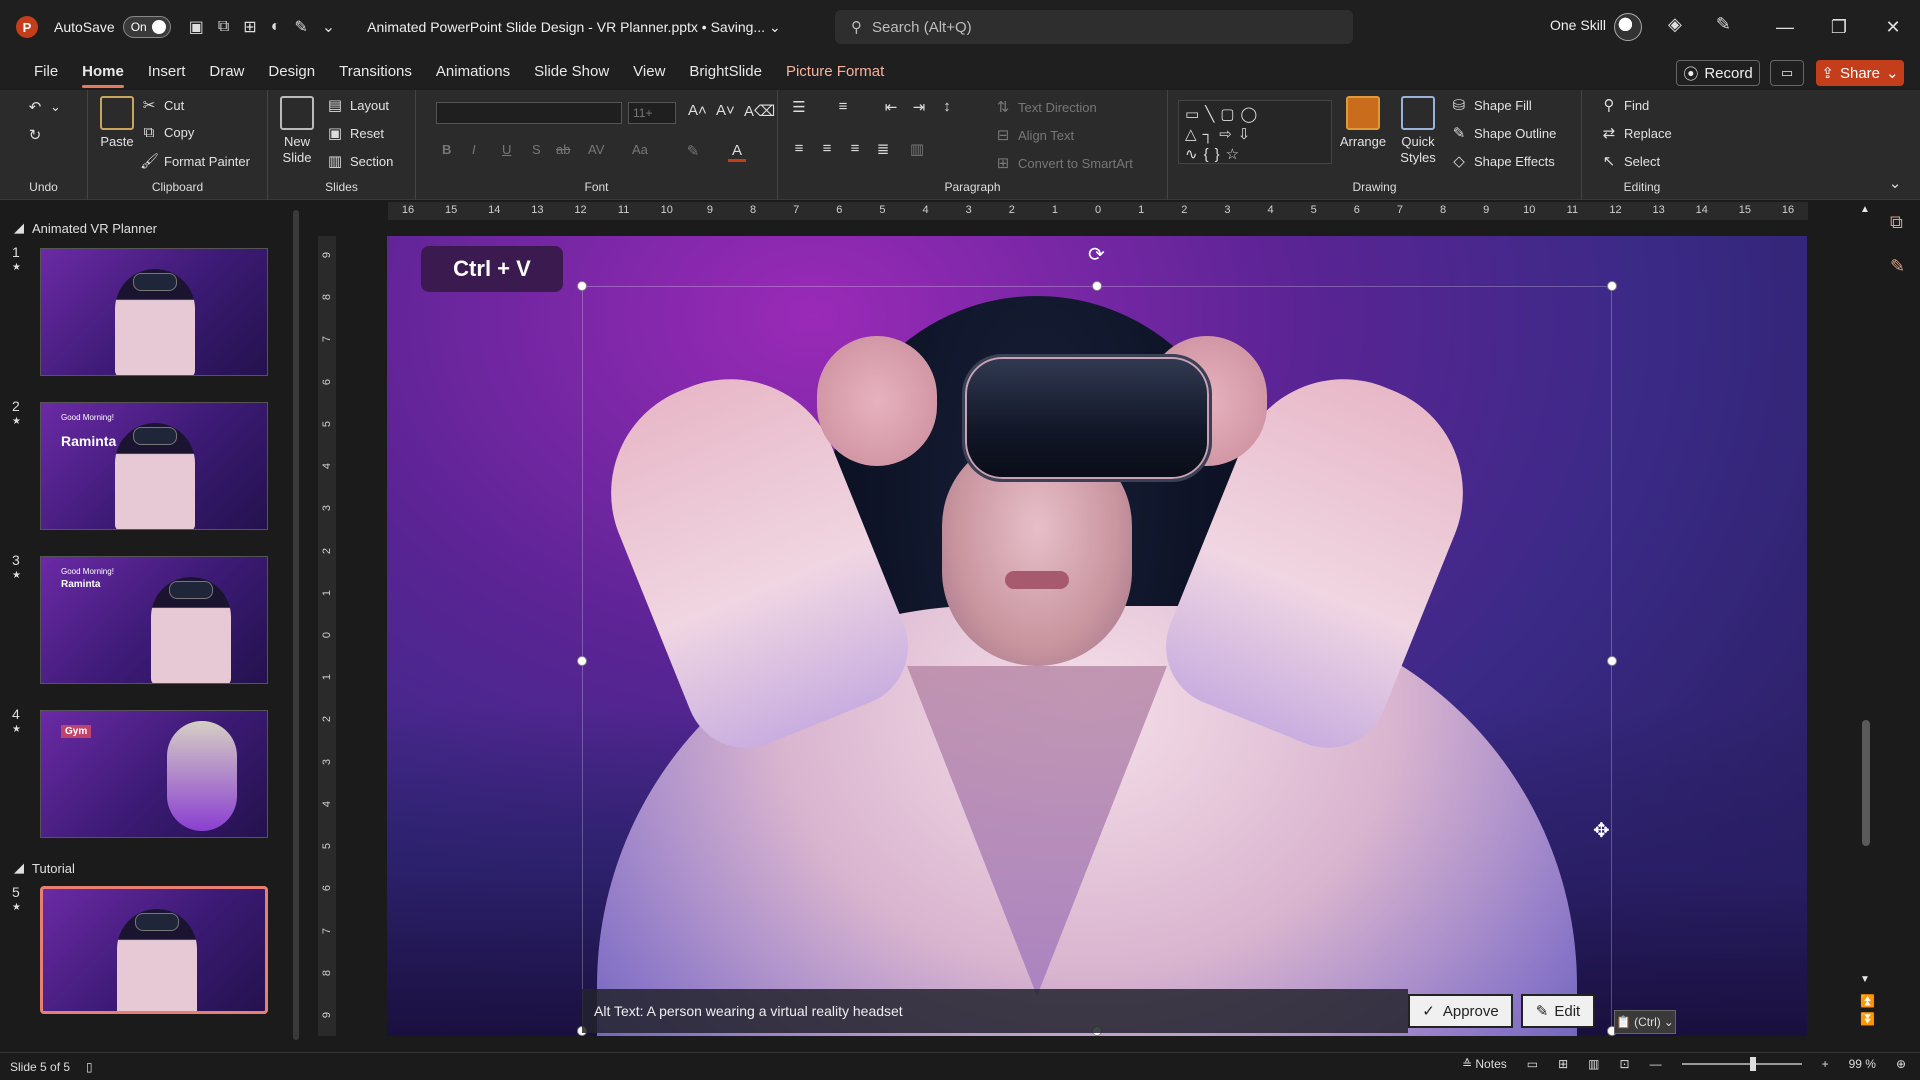 This screenshot has height=1080, width=1920. I want to click on zoom-slider-knob, so click(1752, 1064).